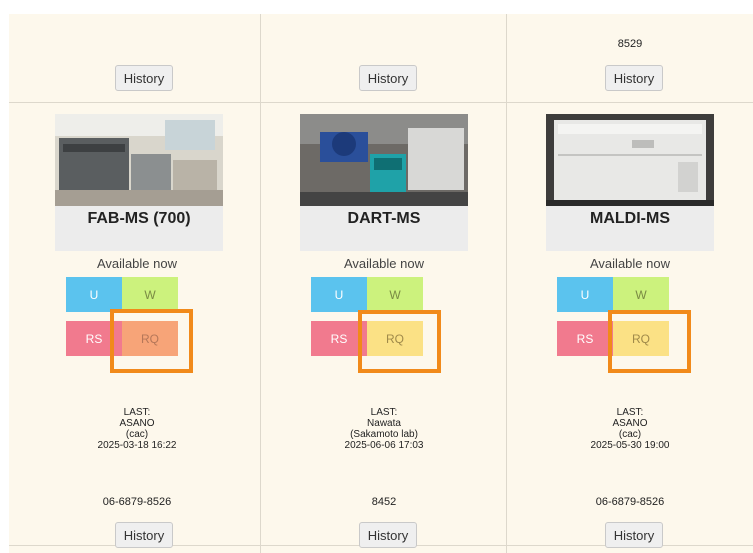  What do you see at coordinates (630, 58) in the screenshot?
I see `top-cell-3: 8529 History` at bounding box center [630, 58].